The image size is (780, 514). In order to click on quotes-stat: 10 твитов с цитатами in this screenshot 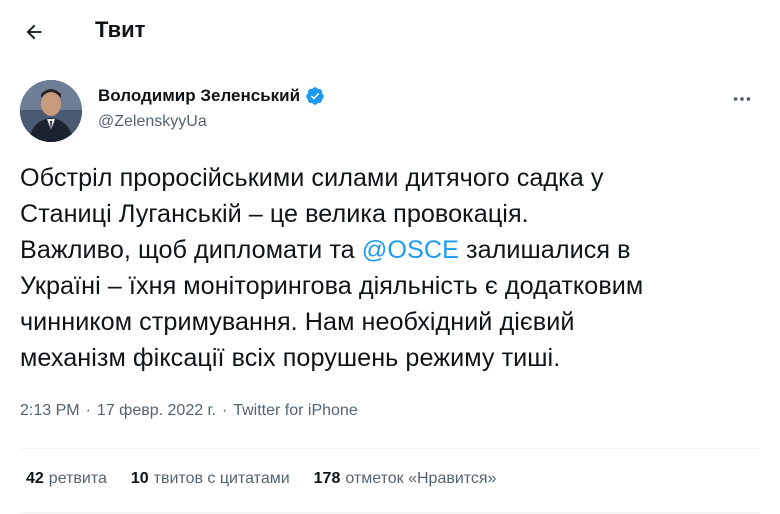, I will do `click(210, 479)`.